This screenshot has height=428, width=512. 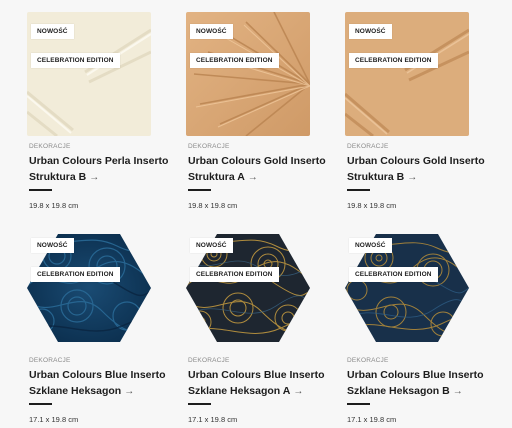 I want to click on product-title: Urban Colours Perla Inserto Struktura B →, so click(x=99, y=169).